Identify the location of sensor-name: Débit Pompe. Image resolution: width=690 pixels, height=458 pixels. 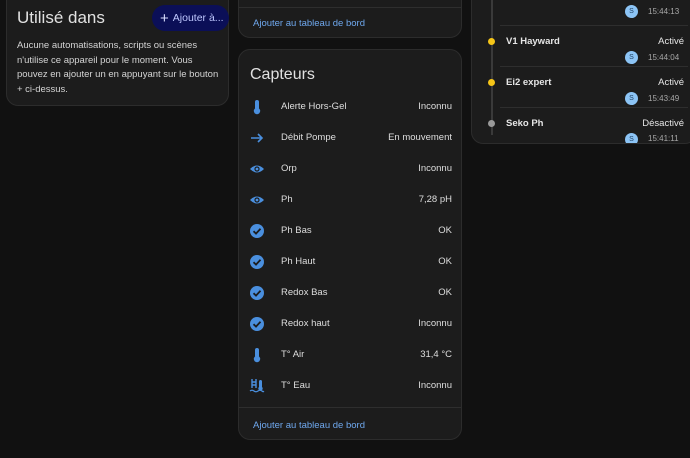
(308, 137).